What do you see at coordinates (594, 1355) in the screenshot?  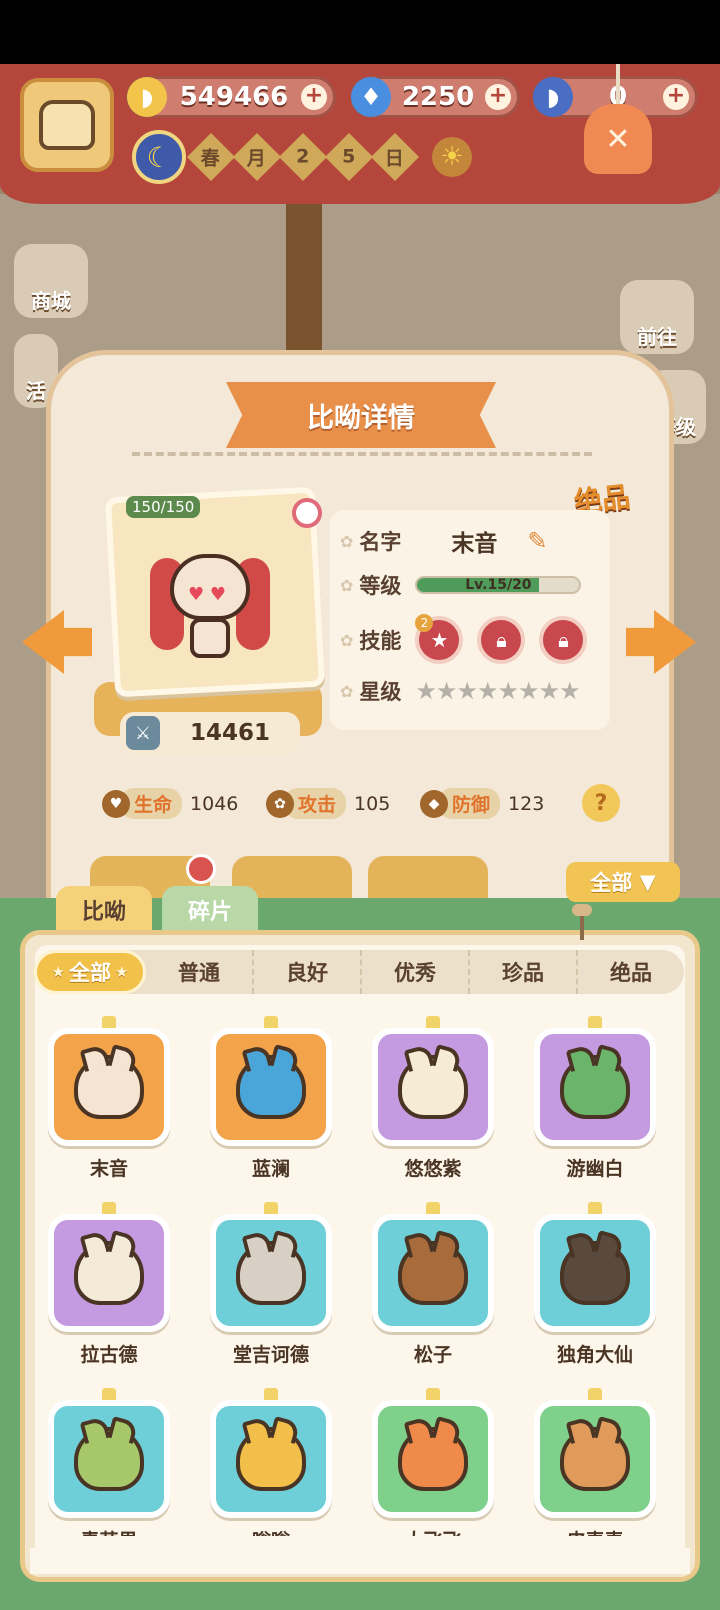 I see `character-name: 独角大仙` at bounding box center [594, 1355].